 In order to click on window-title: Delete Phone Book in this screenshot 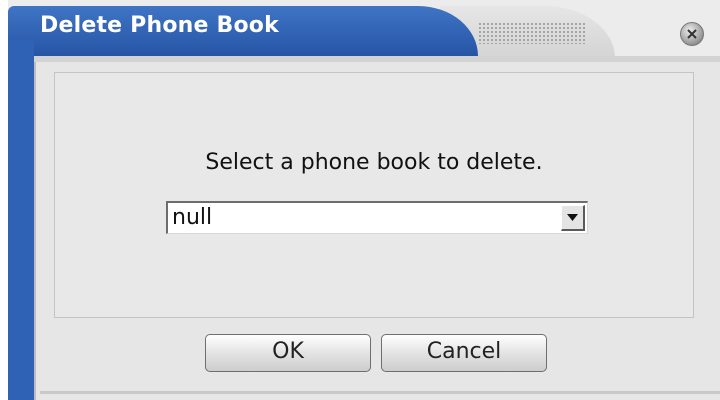, I will do `click(159, 25)`.